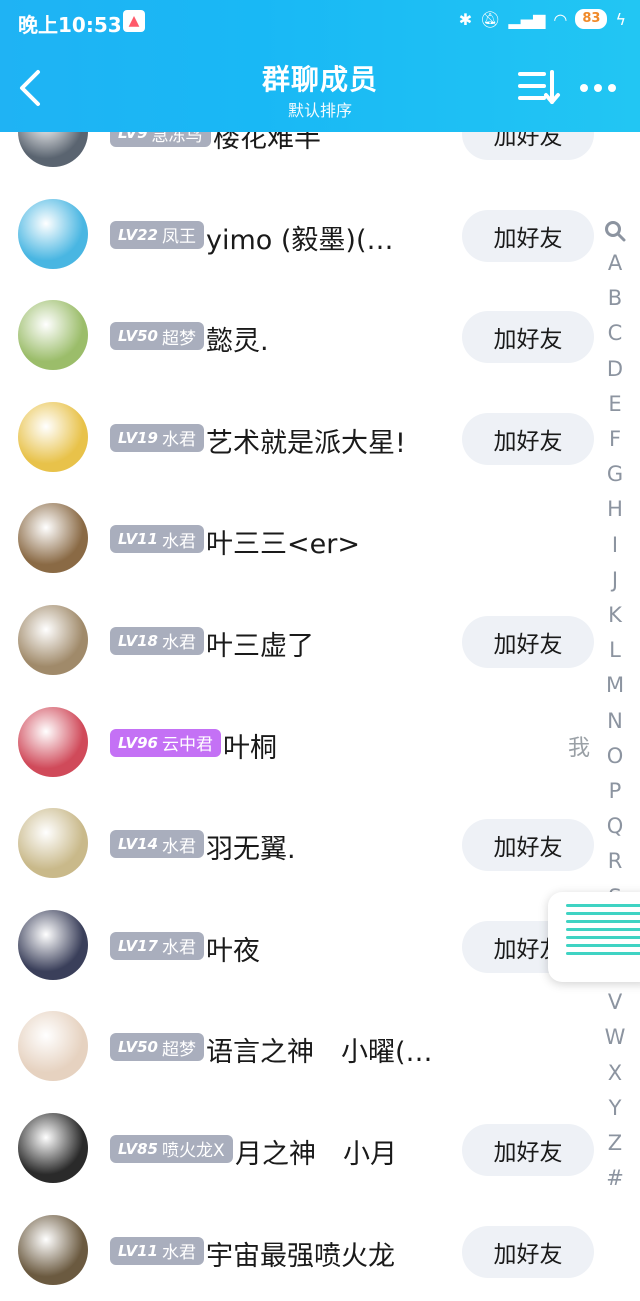 Image resolution: width=640 pixels, height=1301 pixels. I want to click on index-letter: B, so click(615, 298).